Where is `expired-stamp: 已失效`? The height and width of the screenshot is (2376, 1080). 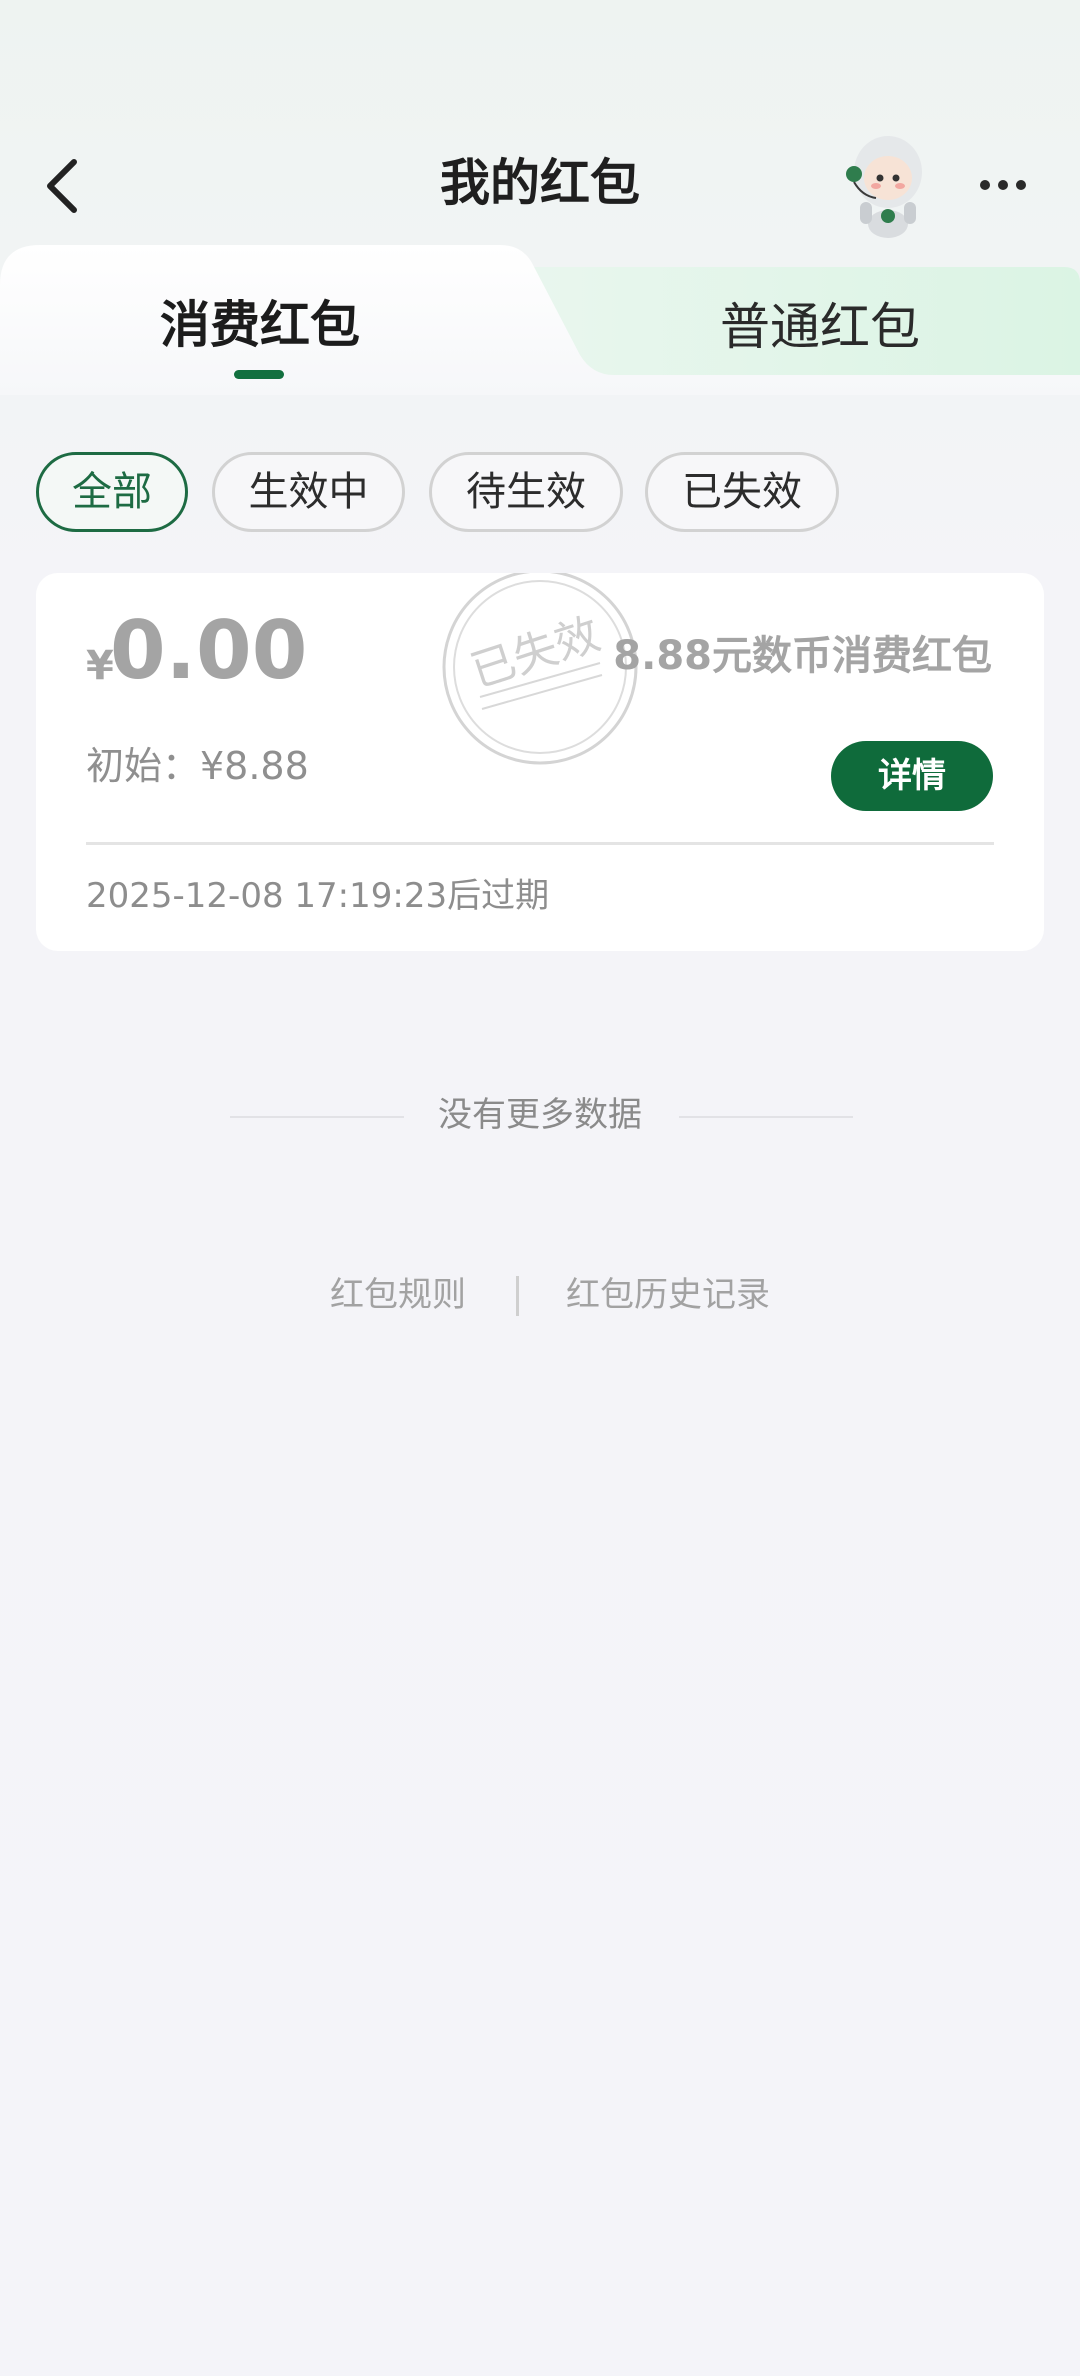
expired-stamp: 已失效 is located at coordinates (540, 669).